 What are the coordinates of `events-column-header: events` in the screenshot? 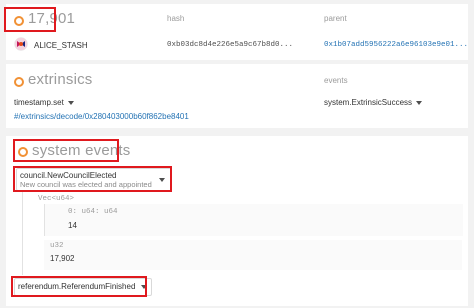 It's located at (336, 80).